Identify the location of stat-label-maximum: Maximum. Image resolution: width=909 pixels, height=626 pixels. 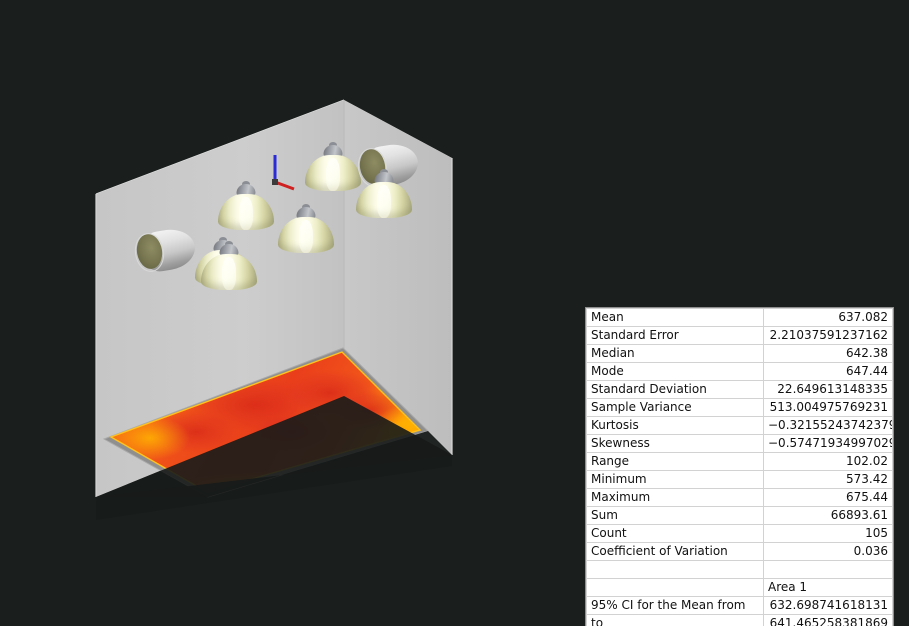
(675, 497).